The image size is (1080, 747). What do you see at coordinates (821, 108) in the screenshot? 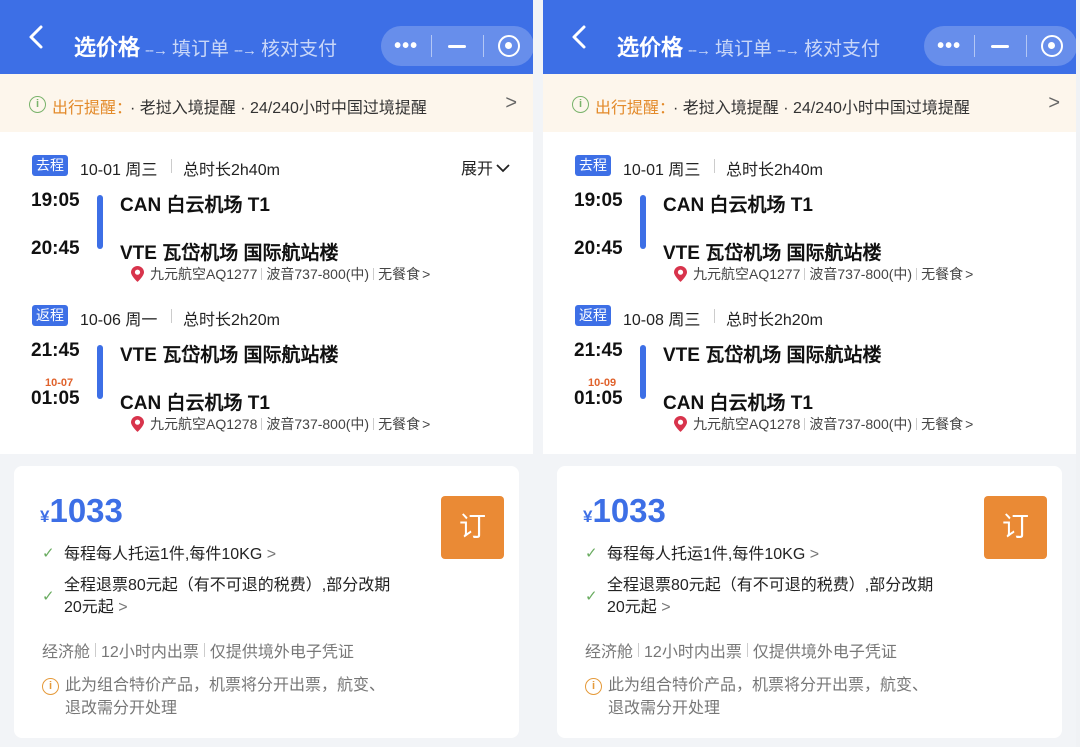
I see `notice-text: · 老挝入境提醒 · 24/240小时中国过境提醒` at bounding box center [821, 108].